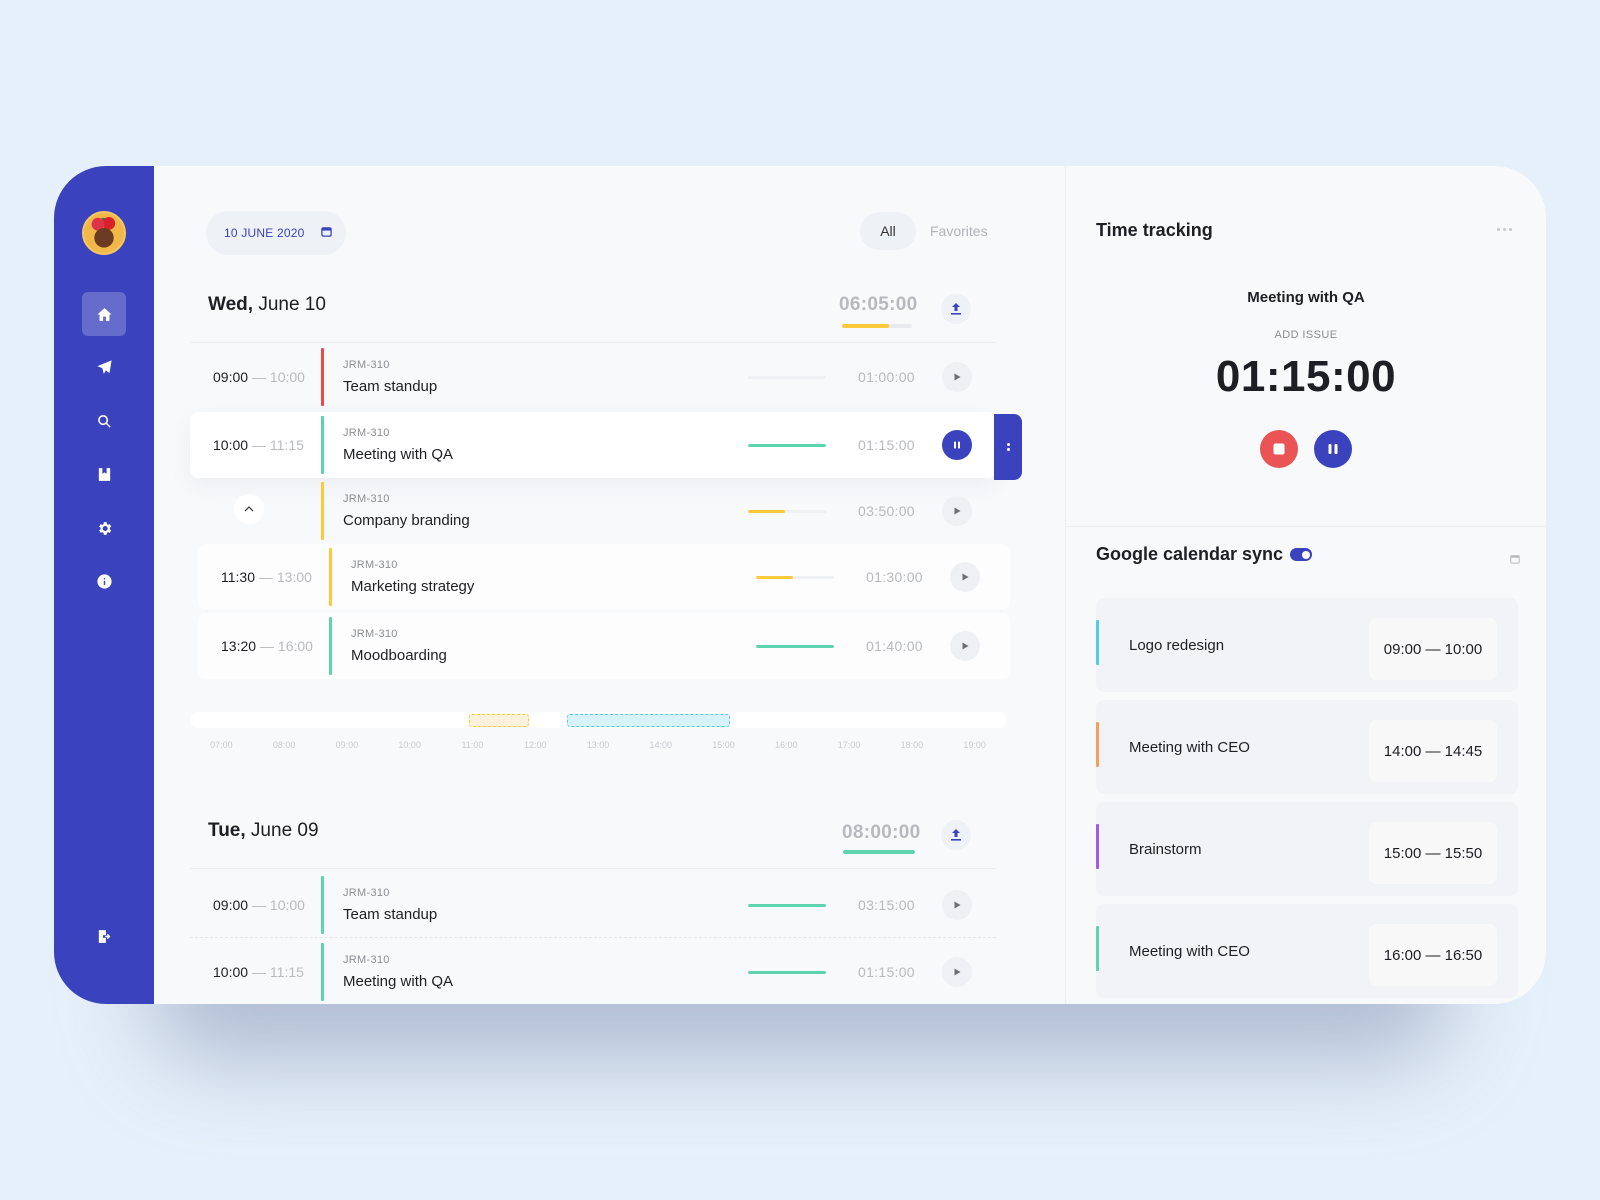 The image size is (1600, 1200). What do you see at coordinates (1433, 649) in the screenshot?
I see `event-time-range: 09:00 — 10:00` at bounding box center [1433, 649].